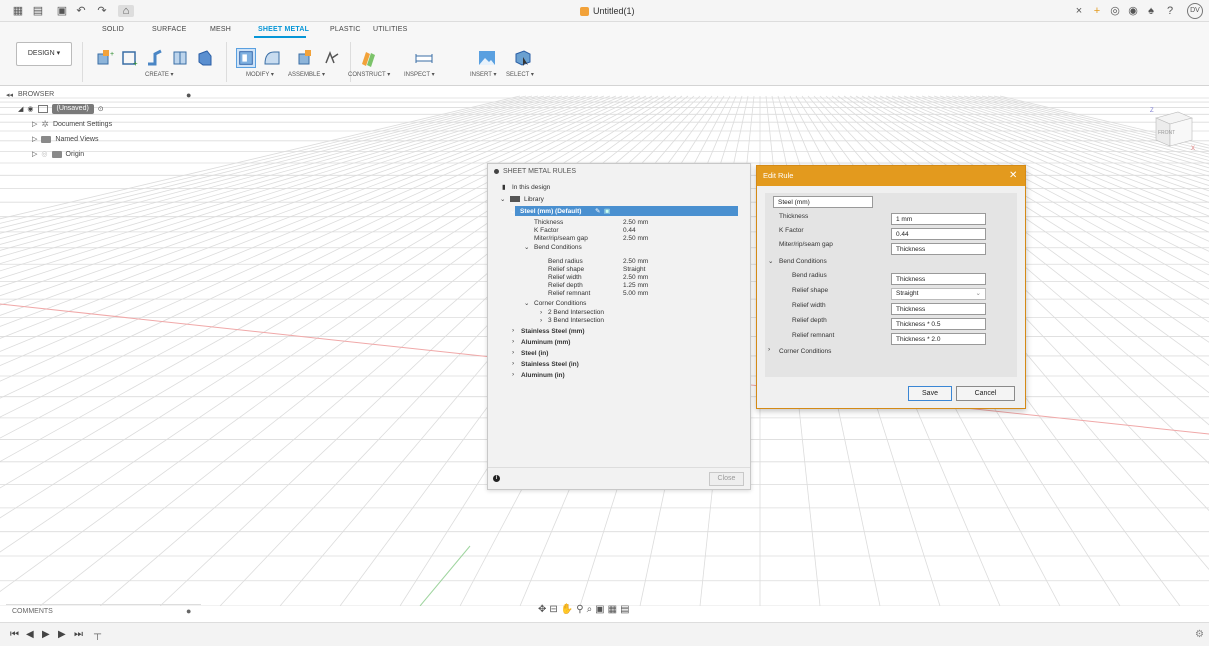 Image resolution: width=1209 pixels, height=646 pixels. What do you see at coordinates (46, 634) in the screenshot?
I see `play-icon: ▶` at bounding box center [46, 634].